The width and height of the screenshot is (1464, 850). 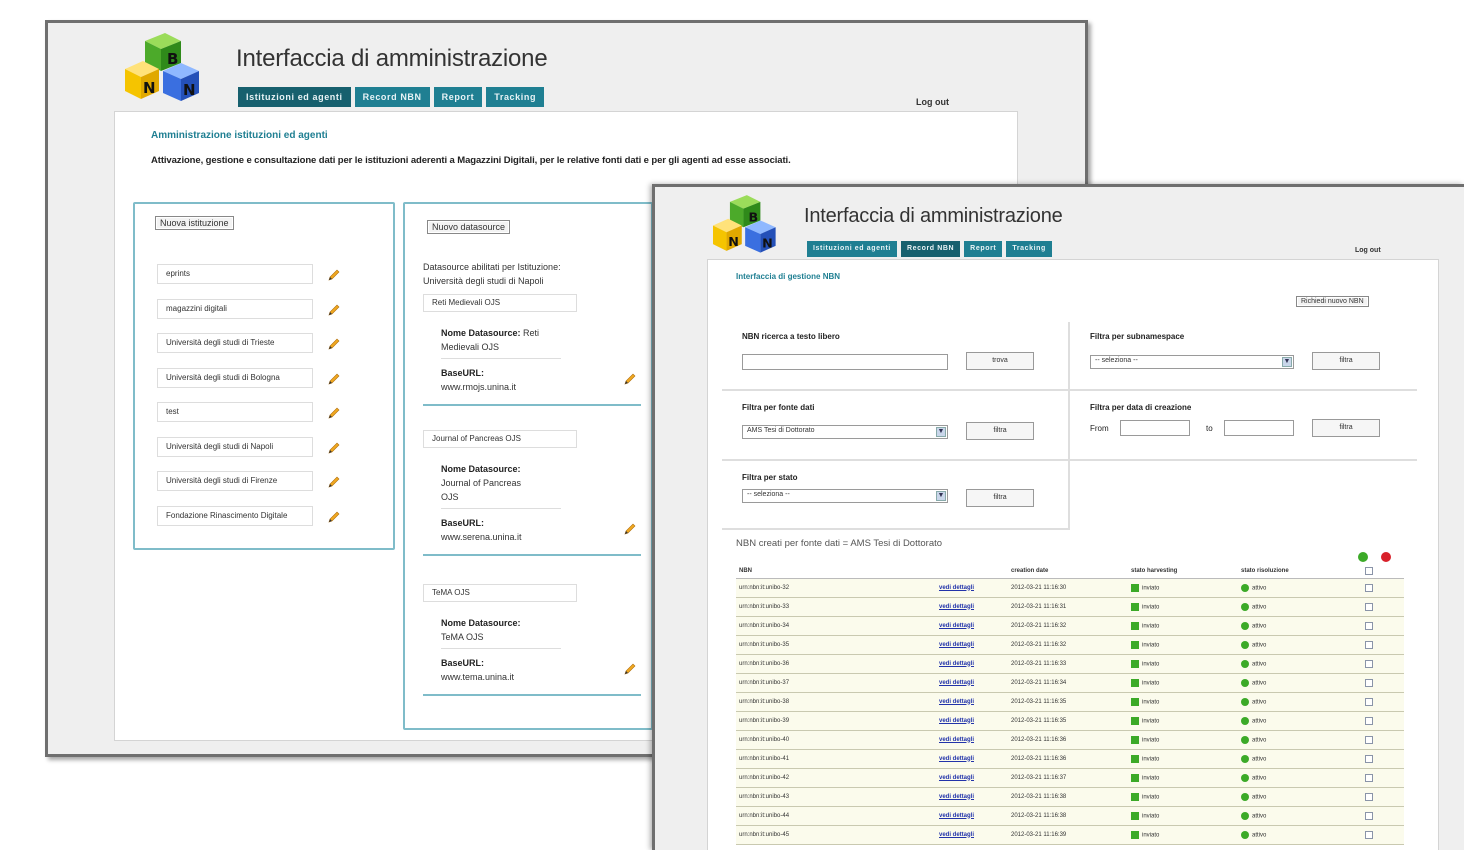 What do you see at coordinates (235, 343) in the screenshot?
I see `list-item: Università degli studi di Trieste` at bounding box center [235, 343].